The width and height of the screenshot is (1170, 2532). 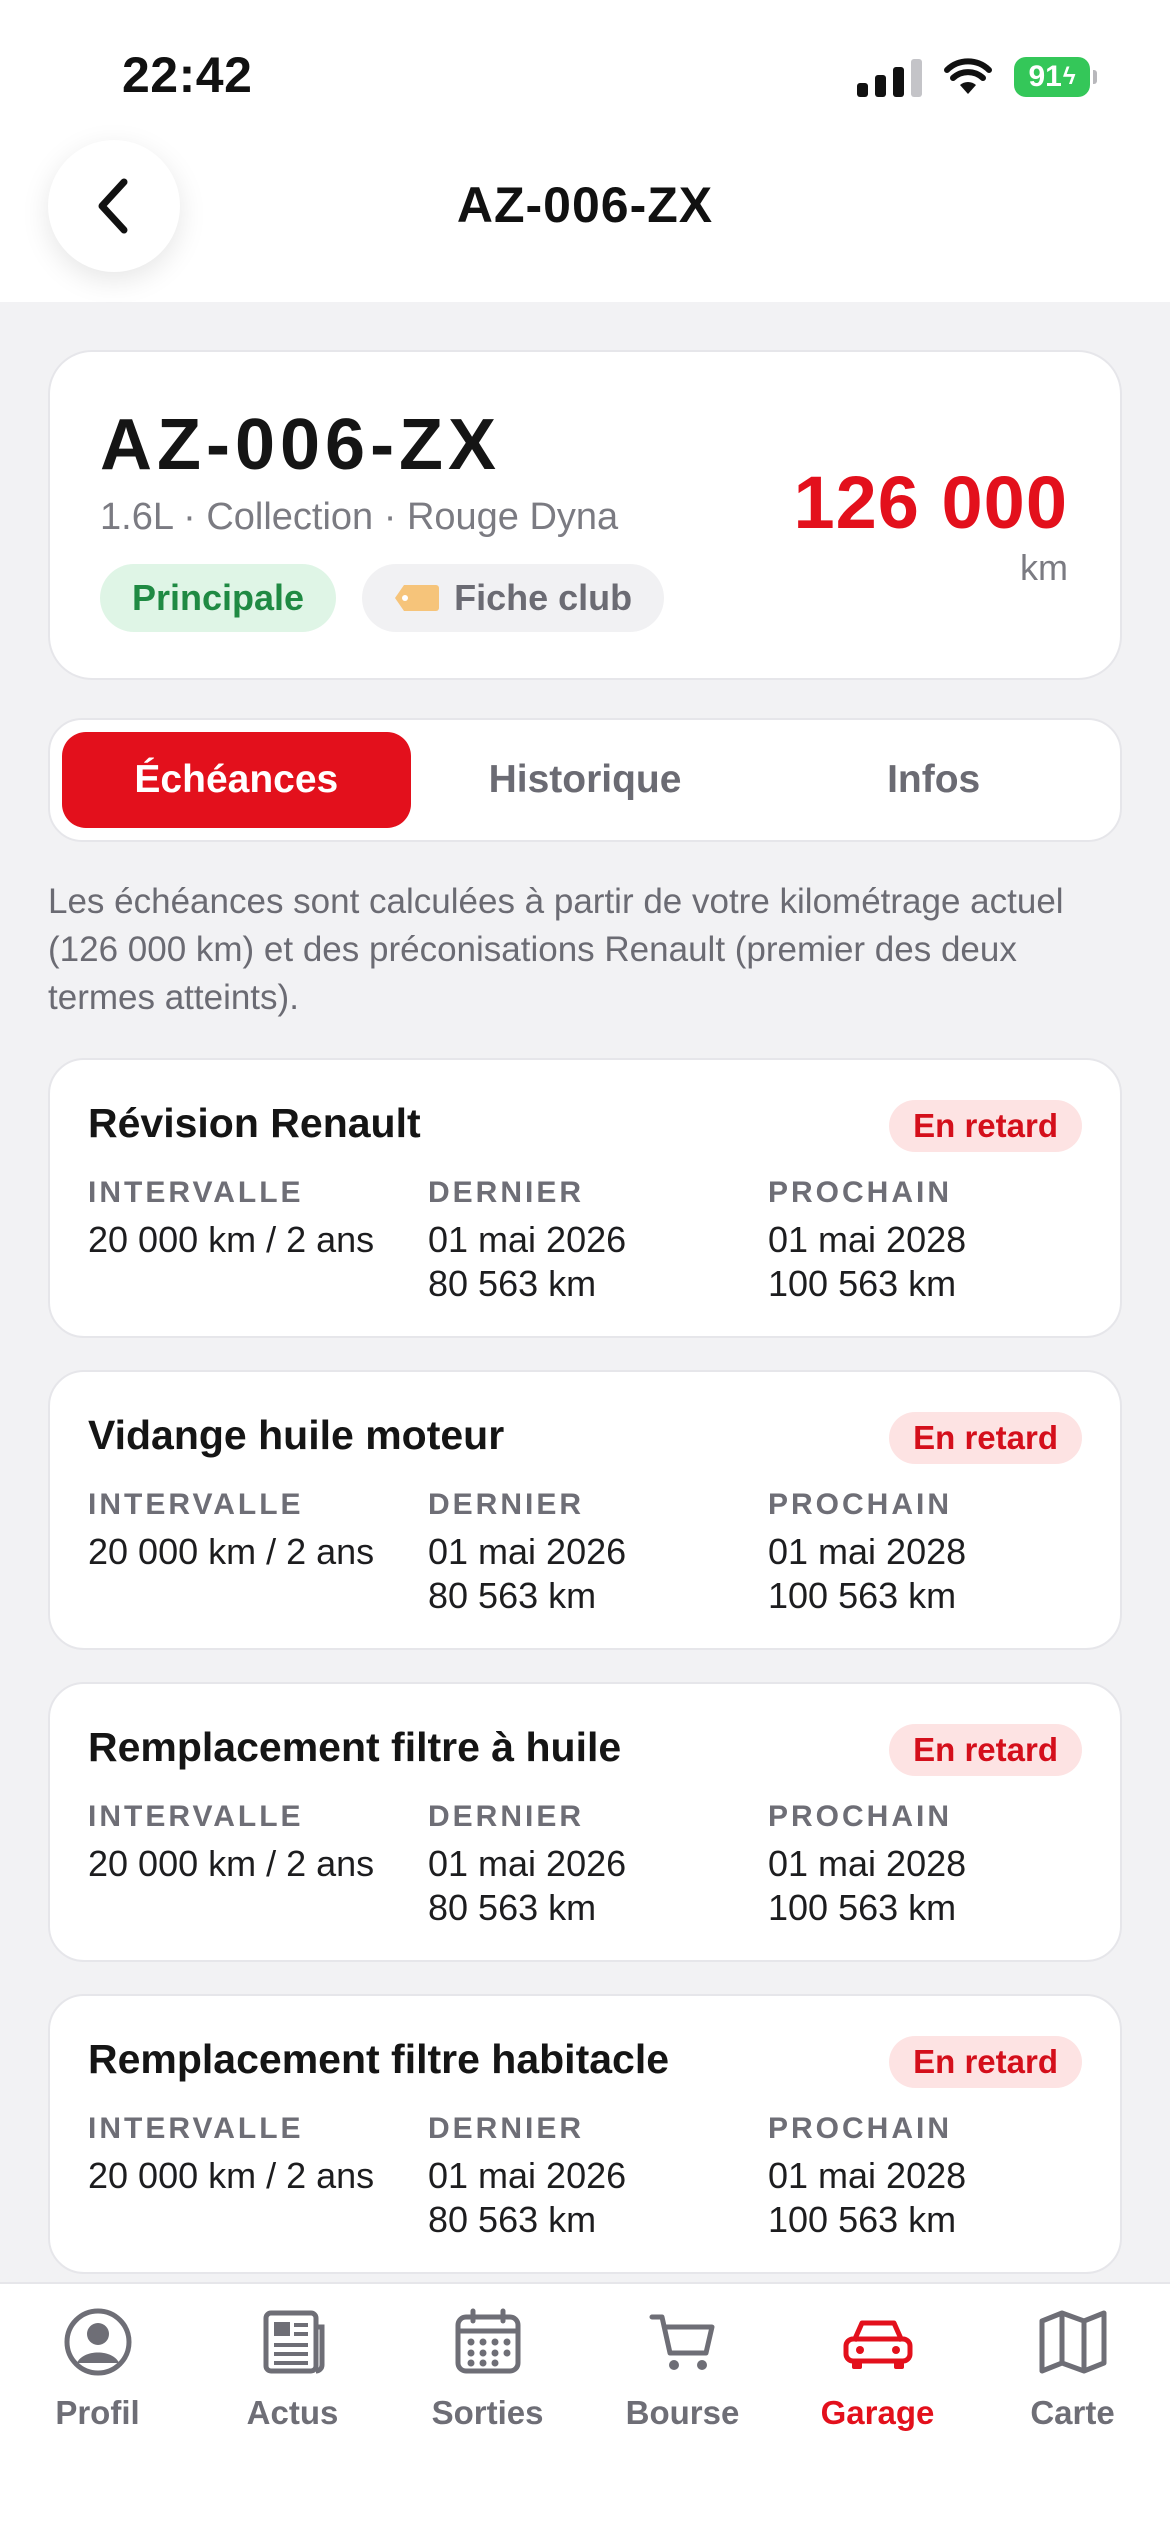 I want to click on status-icons: 91 ϟ, so click(x=977, y=77).